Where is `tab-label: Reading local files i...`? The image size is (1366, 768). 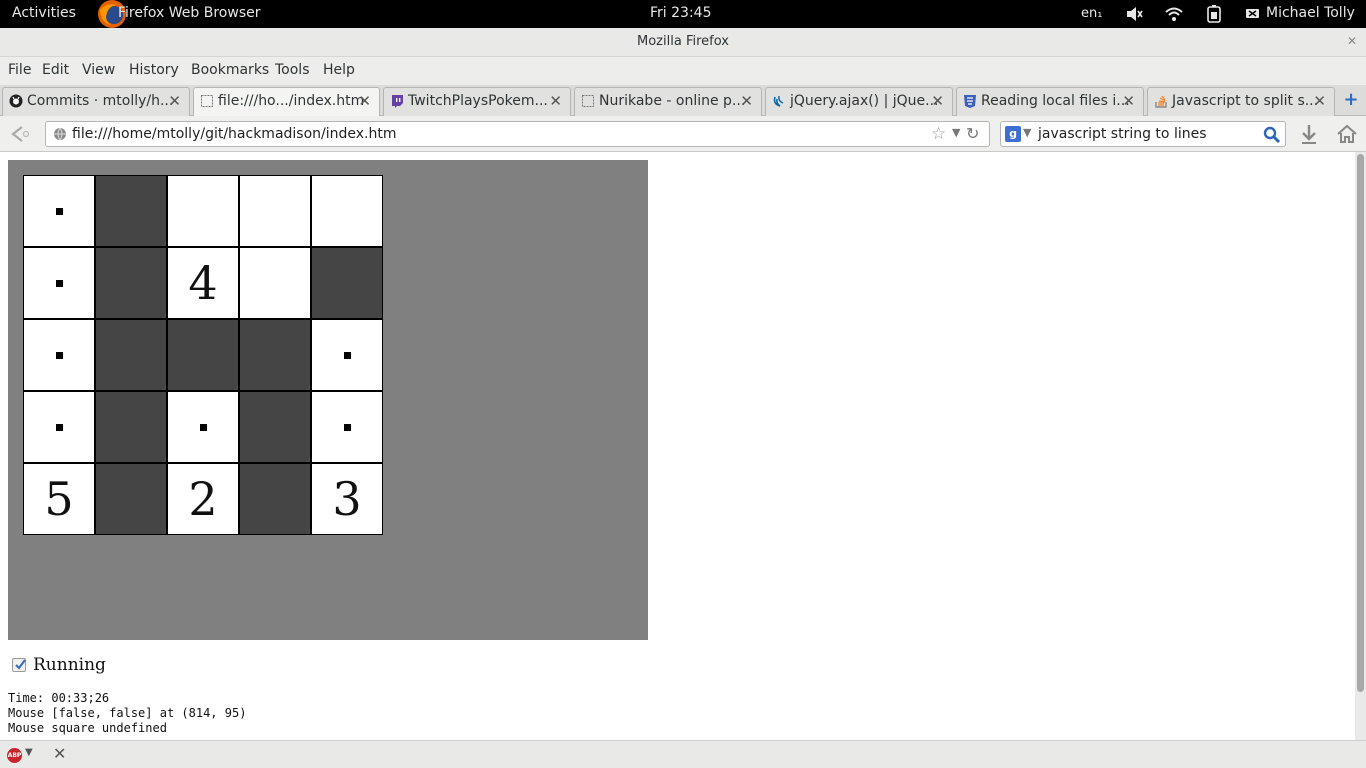
tab-label: Reading local files i... is located at coordinates (1055, 101).